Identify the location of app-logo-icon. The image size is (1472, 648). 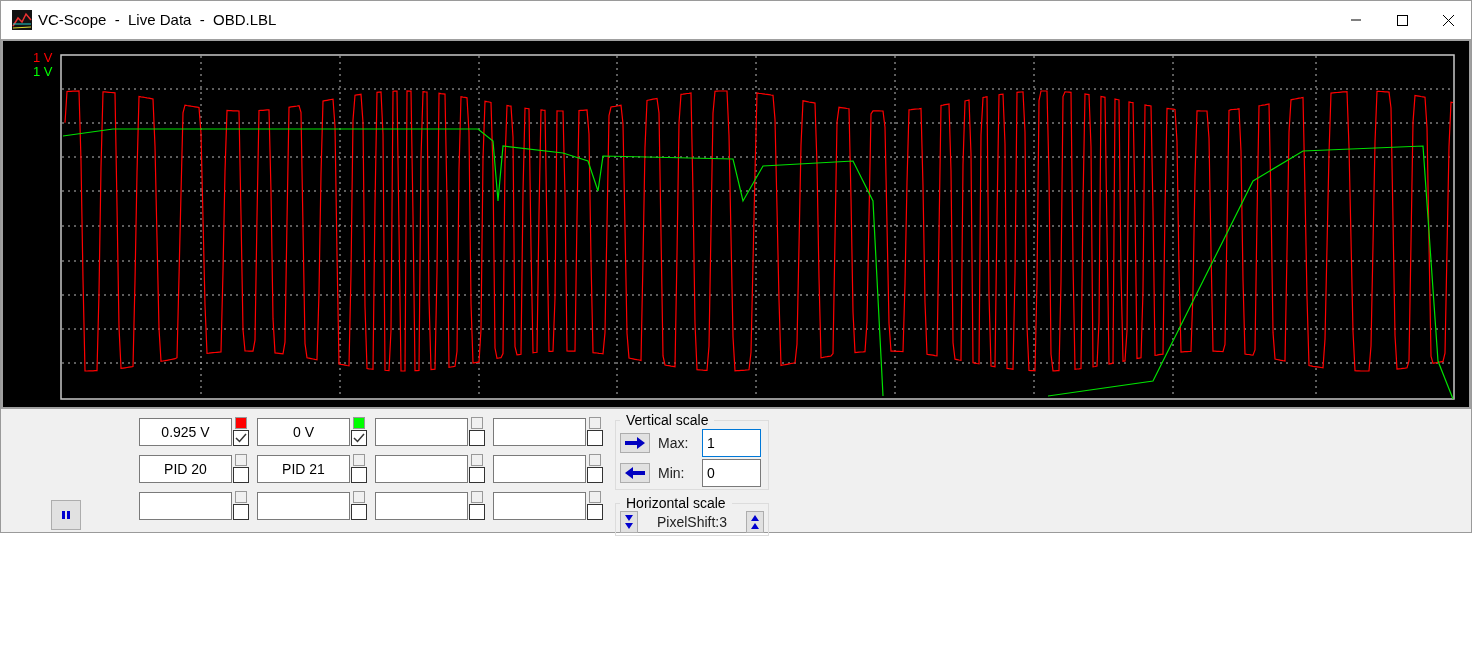
(22, 20).